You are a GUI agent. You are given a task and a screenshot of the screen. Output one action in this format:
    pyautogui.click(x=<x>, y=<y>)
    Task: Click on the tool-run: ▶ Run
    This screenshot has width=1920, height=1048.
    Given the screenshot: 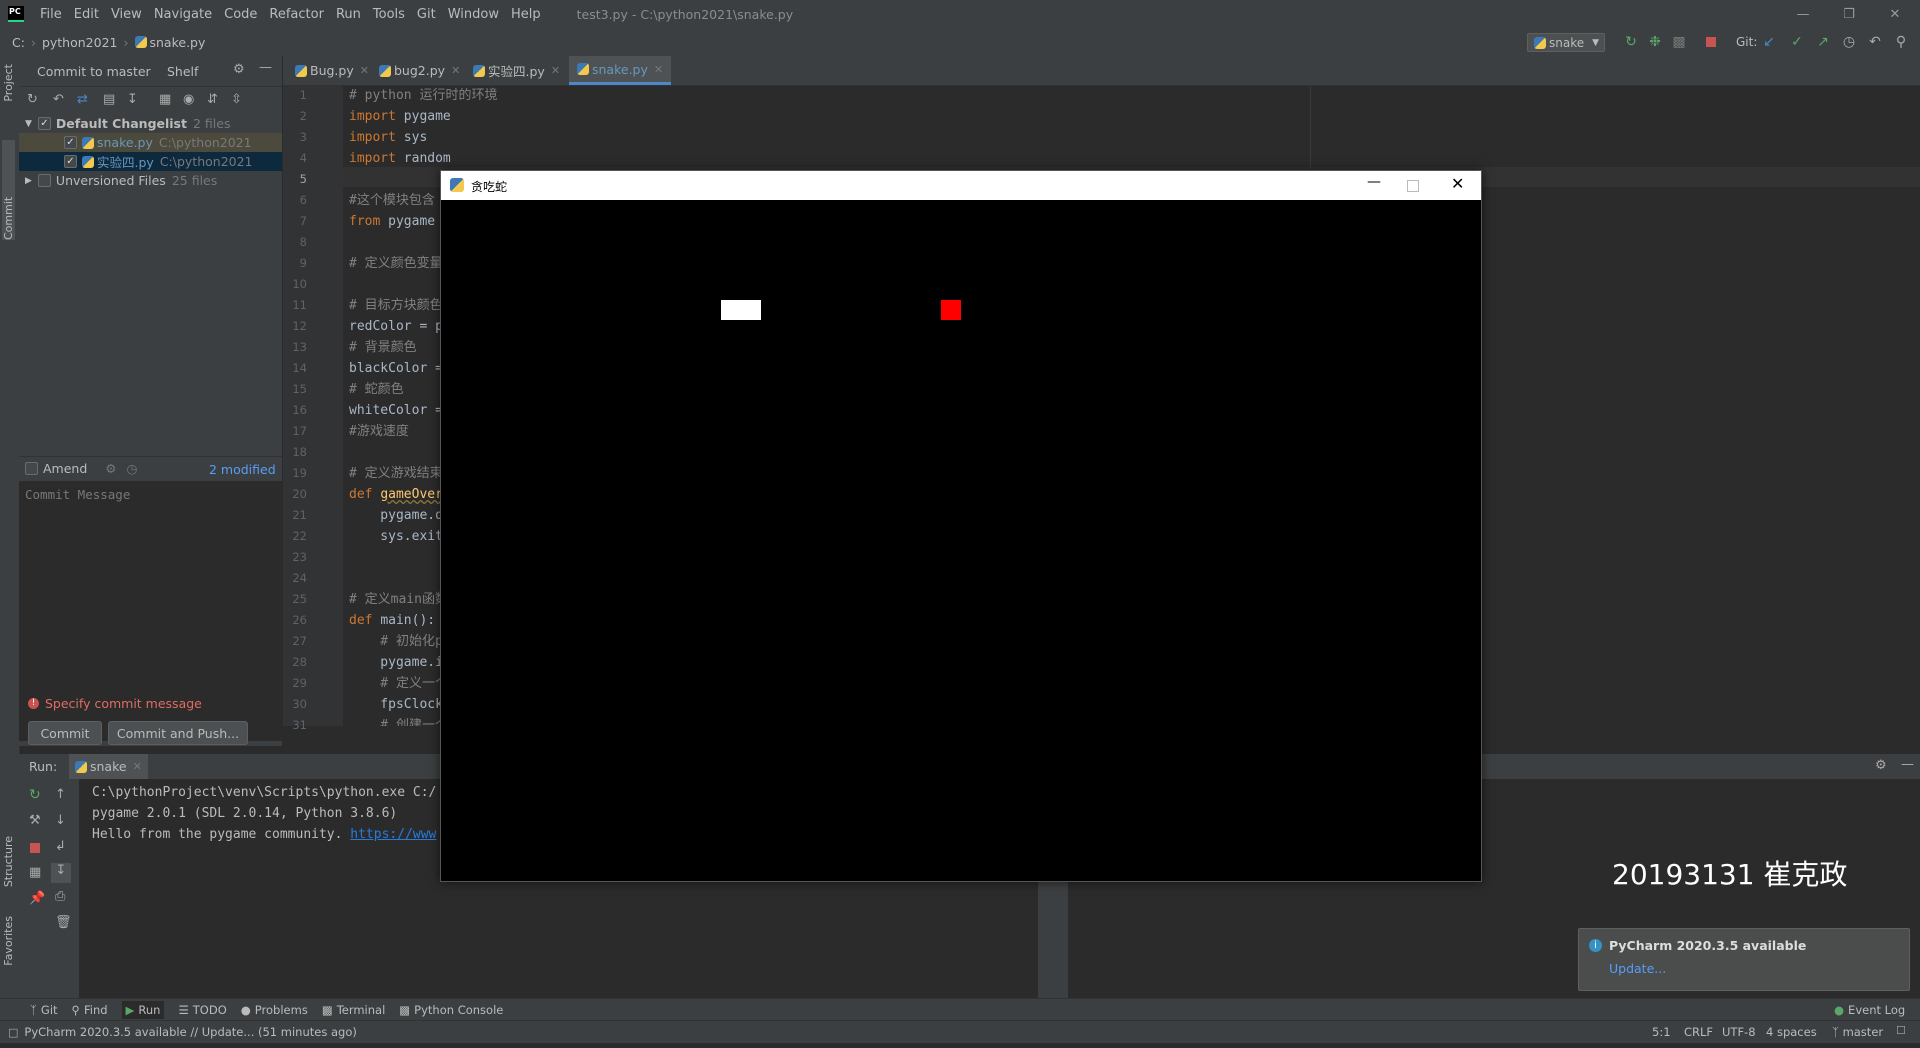 What is the action you would take?
    pyautogui.click(x=143, y=1010)
    